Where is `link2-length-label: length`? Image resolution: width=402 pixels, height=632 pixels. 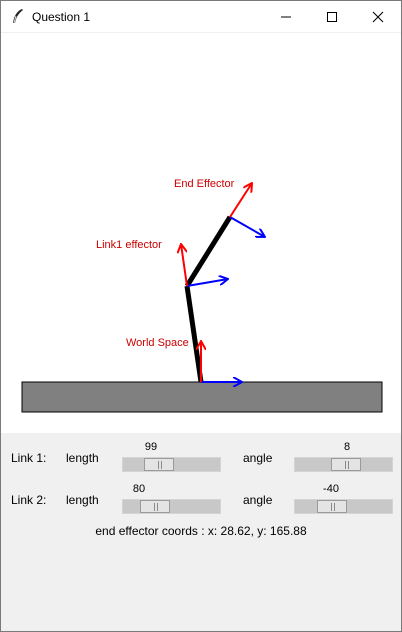
link2-length-label: length is located at coordinates (82, 500).